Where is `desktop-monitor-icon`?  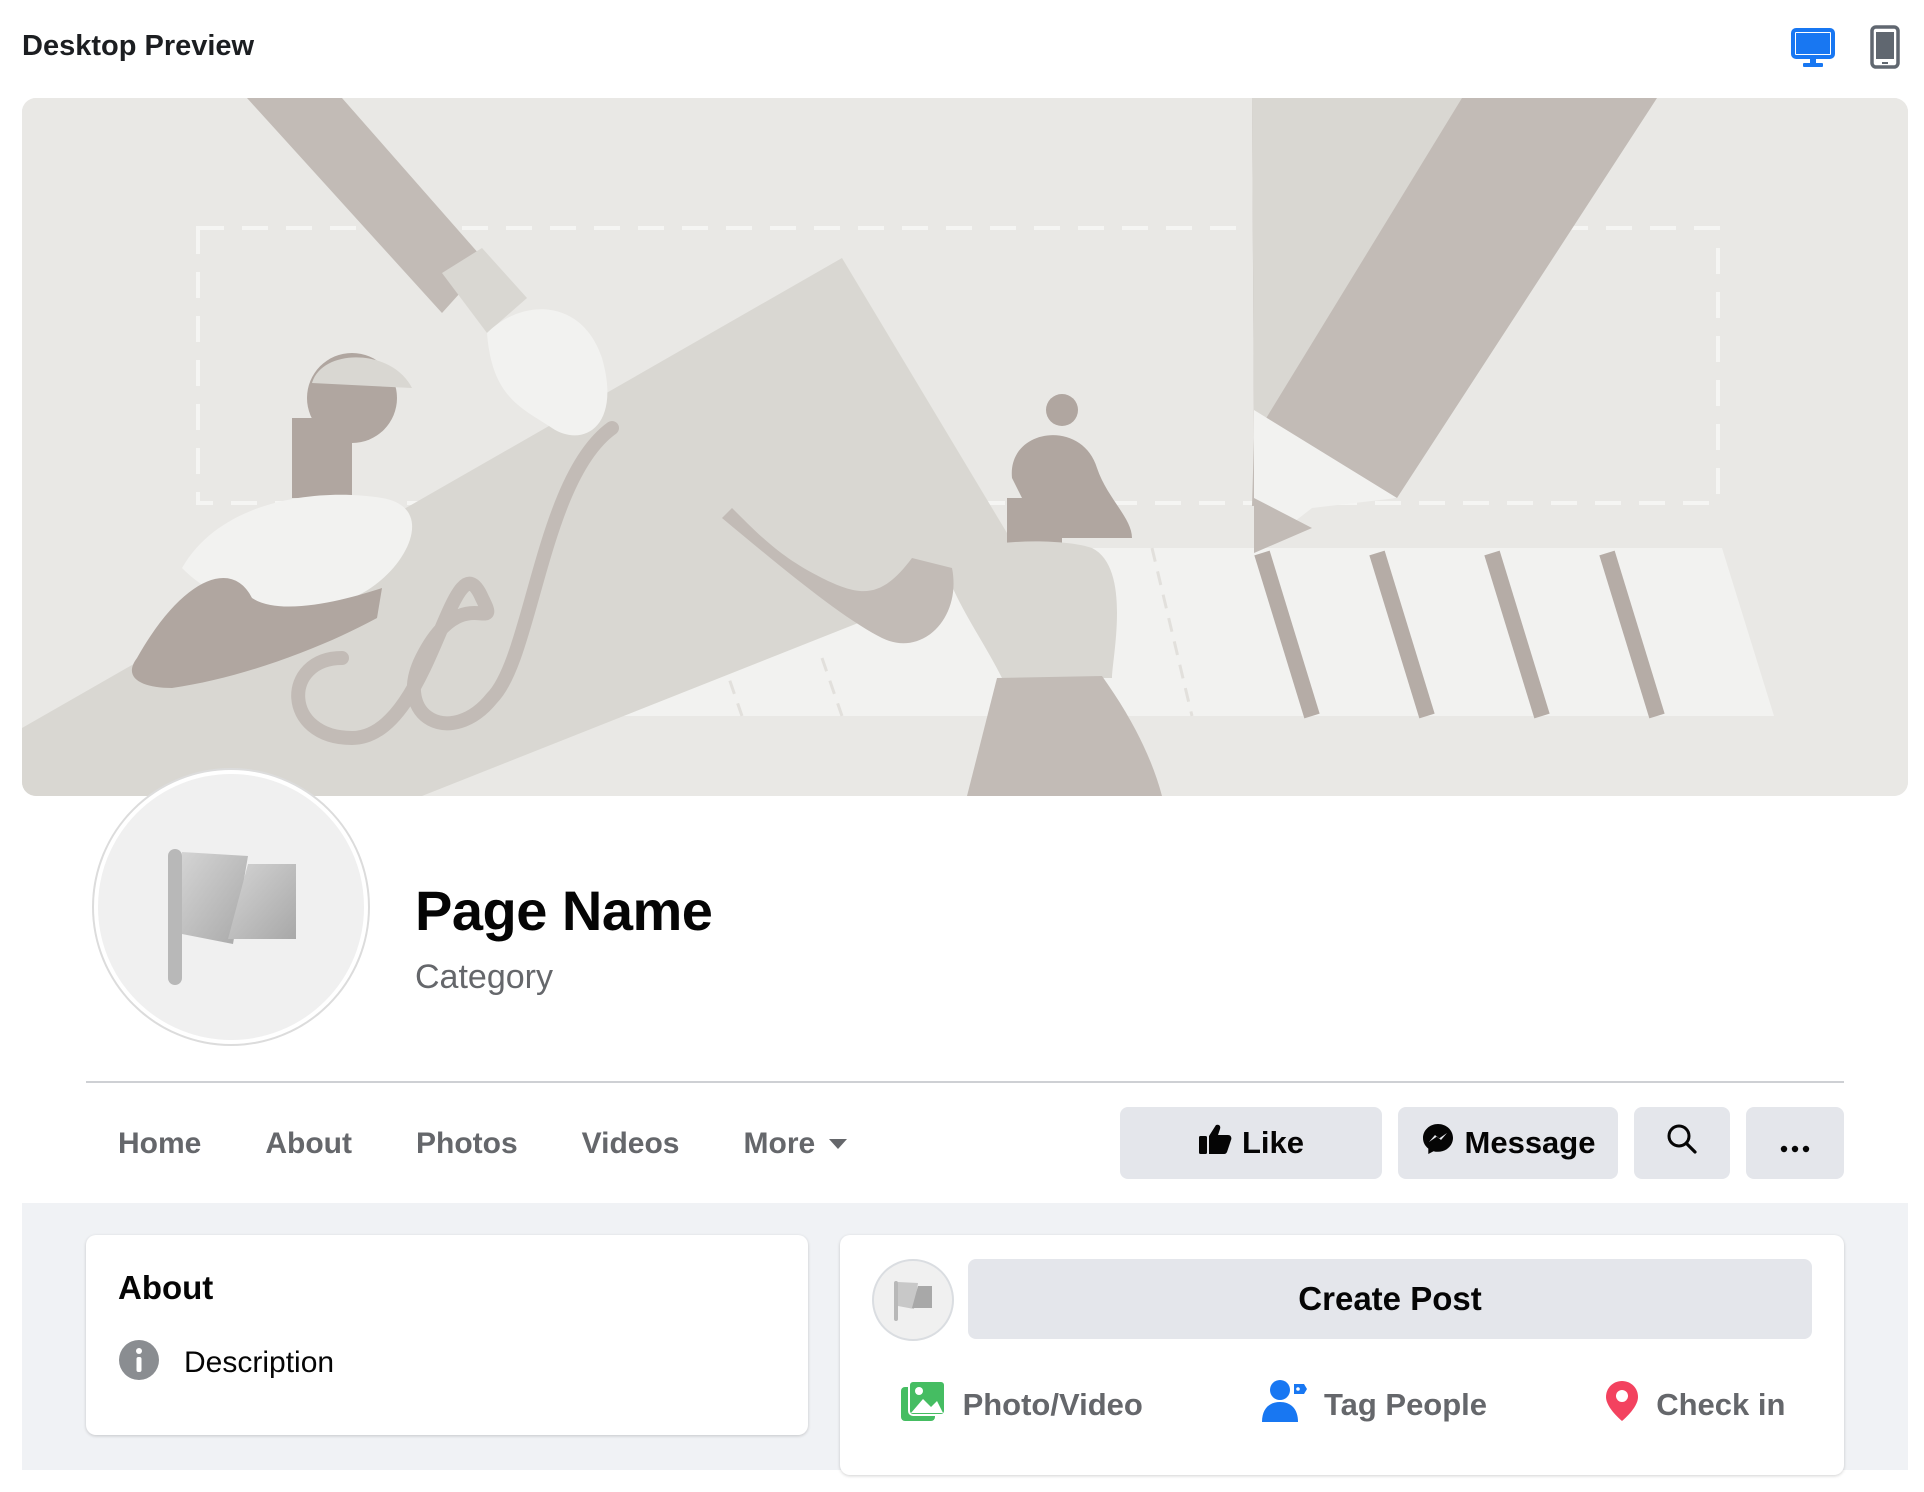
desktop-monitor-icon is located at coordinates (1813, 48).